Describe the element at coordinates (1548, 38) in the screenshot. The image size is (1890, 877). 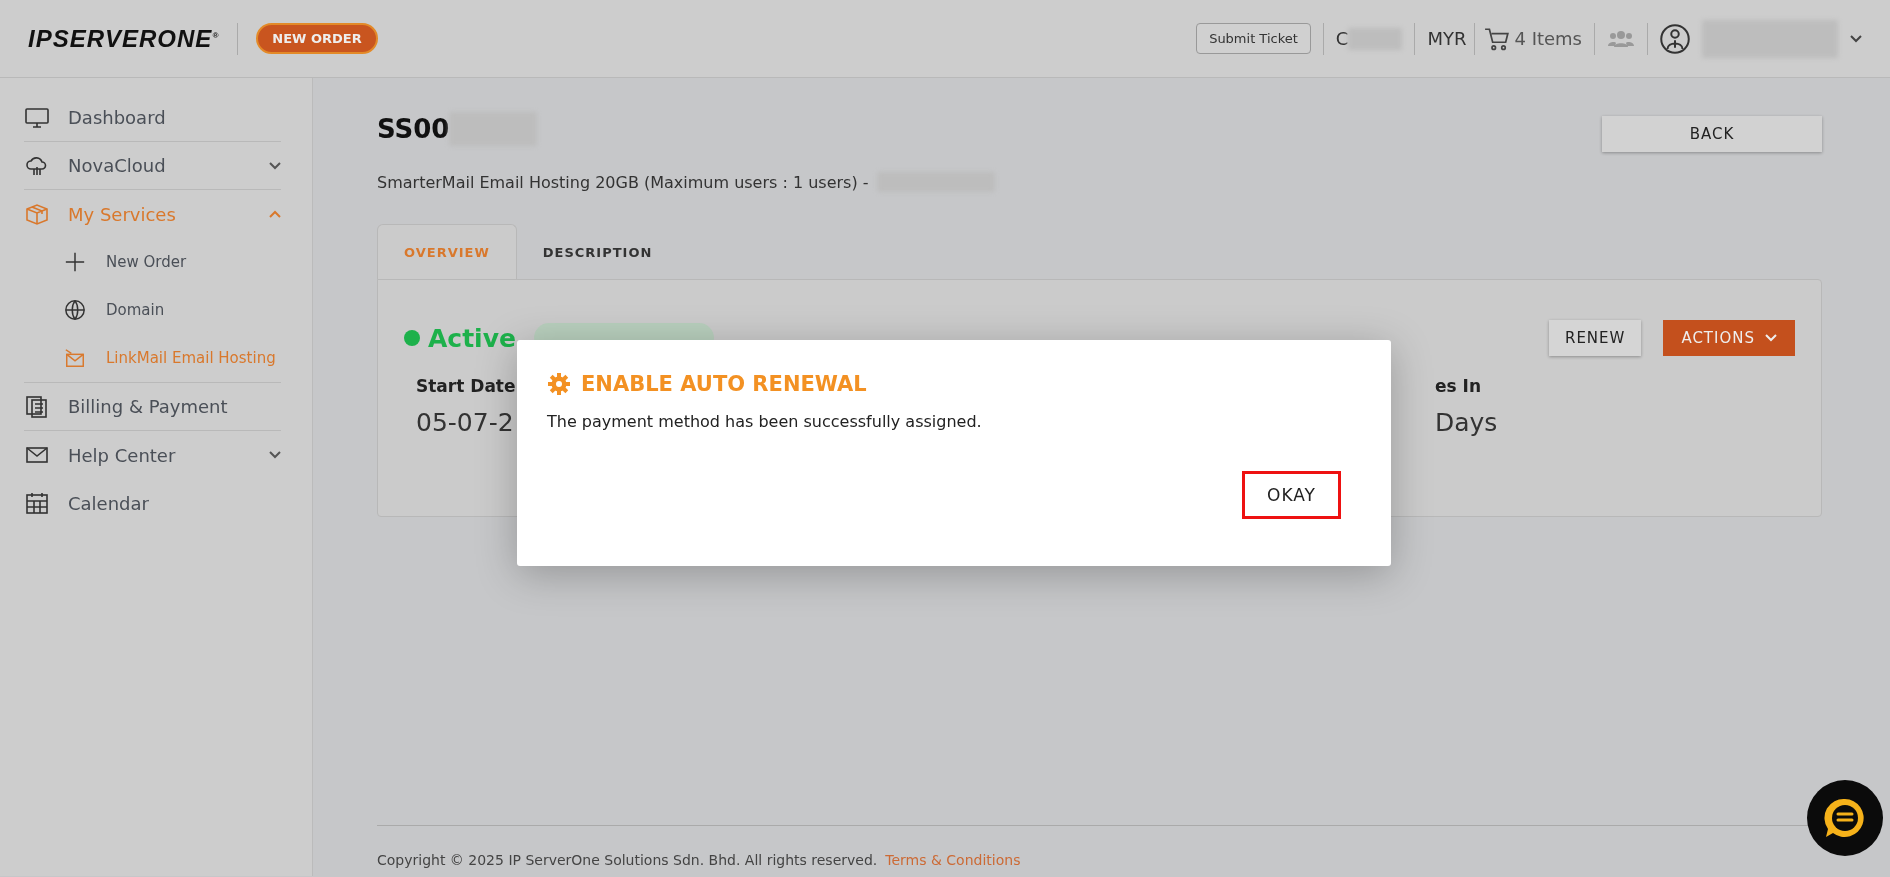
I see `cart-count: 4 Items` at that location.